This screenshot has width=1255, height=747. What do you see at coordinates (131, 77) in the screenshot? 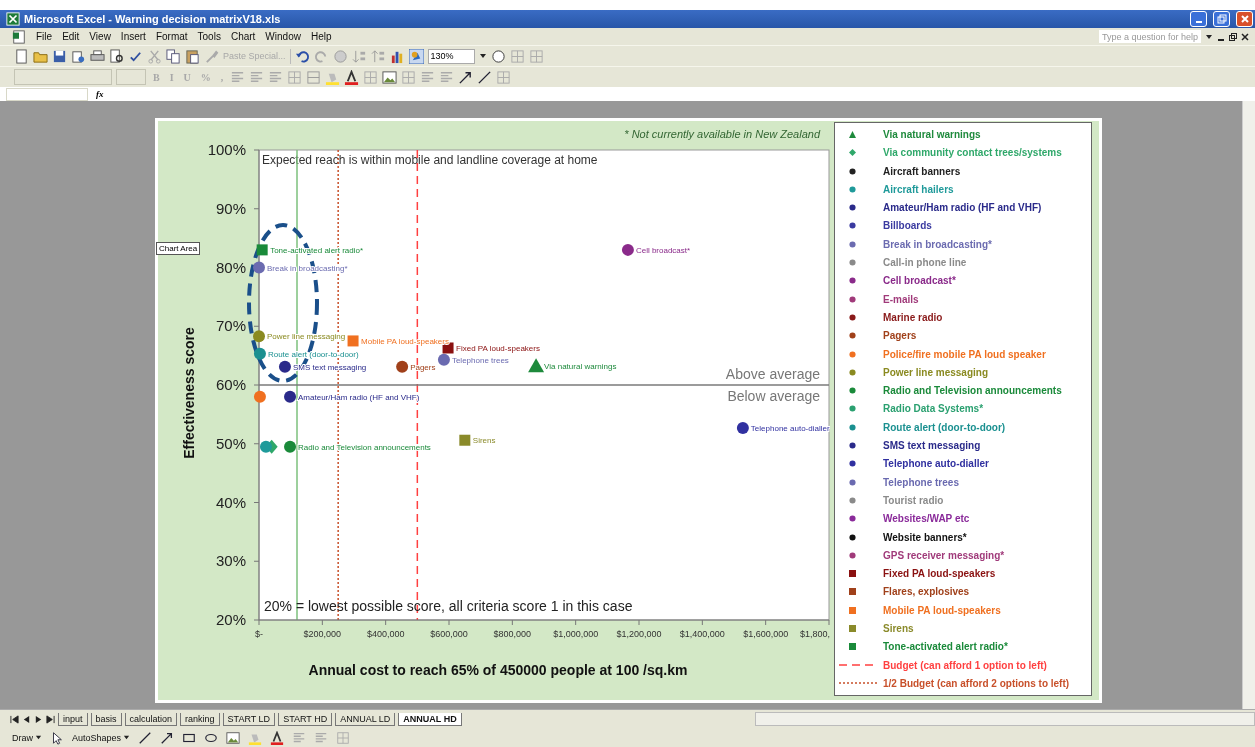
I see `font-size-field` at bounding box center [131, 77].